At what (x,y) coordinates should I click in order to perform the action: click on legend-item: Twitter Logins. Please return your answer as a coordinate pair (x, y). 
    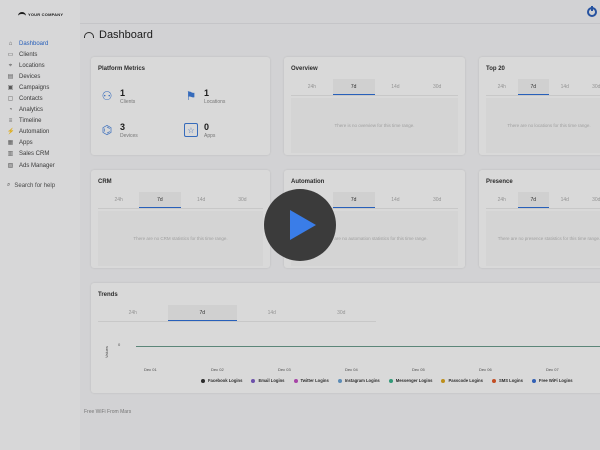
    Looking at the image, I should click on (311, 380).